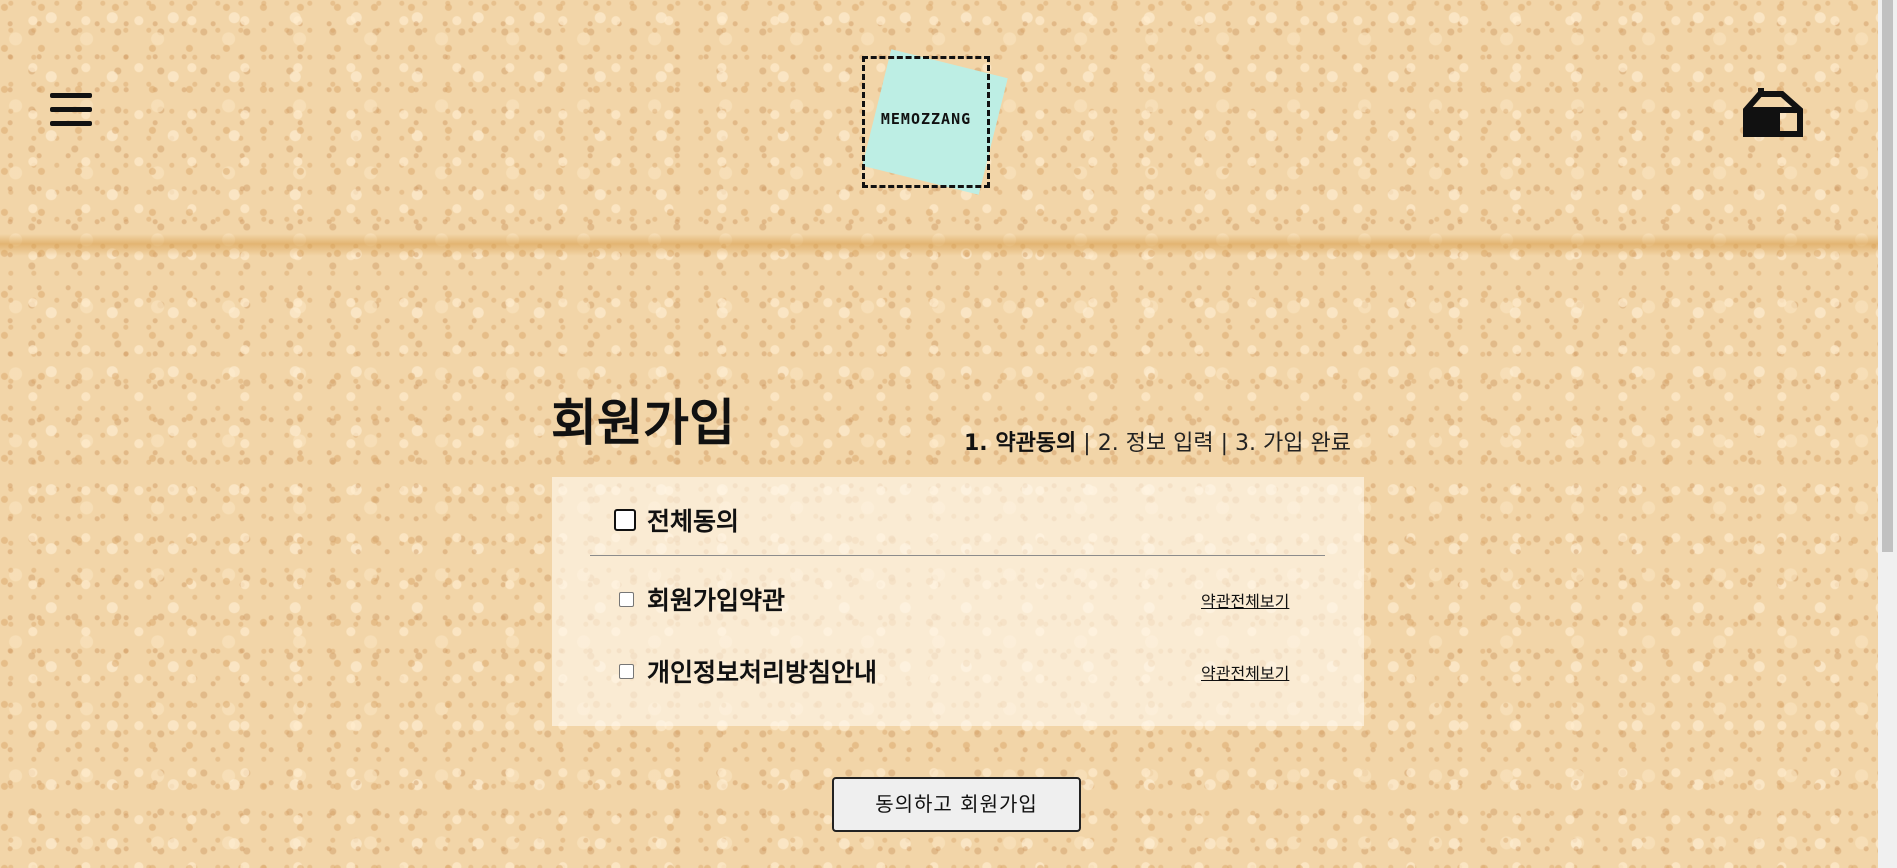 This screenshot has height=868, width=1897. I want to click on step-signup-complete: 3. 가입 완료, so click(1293, 443).